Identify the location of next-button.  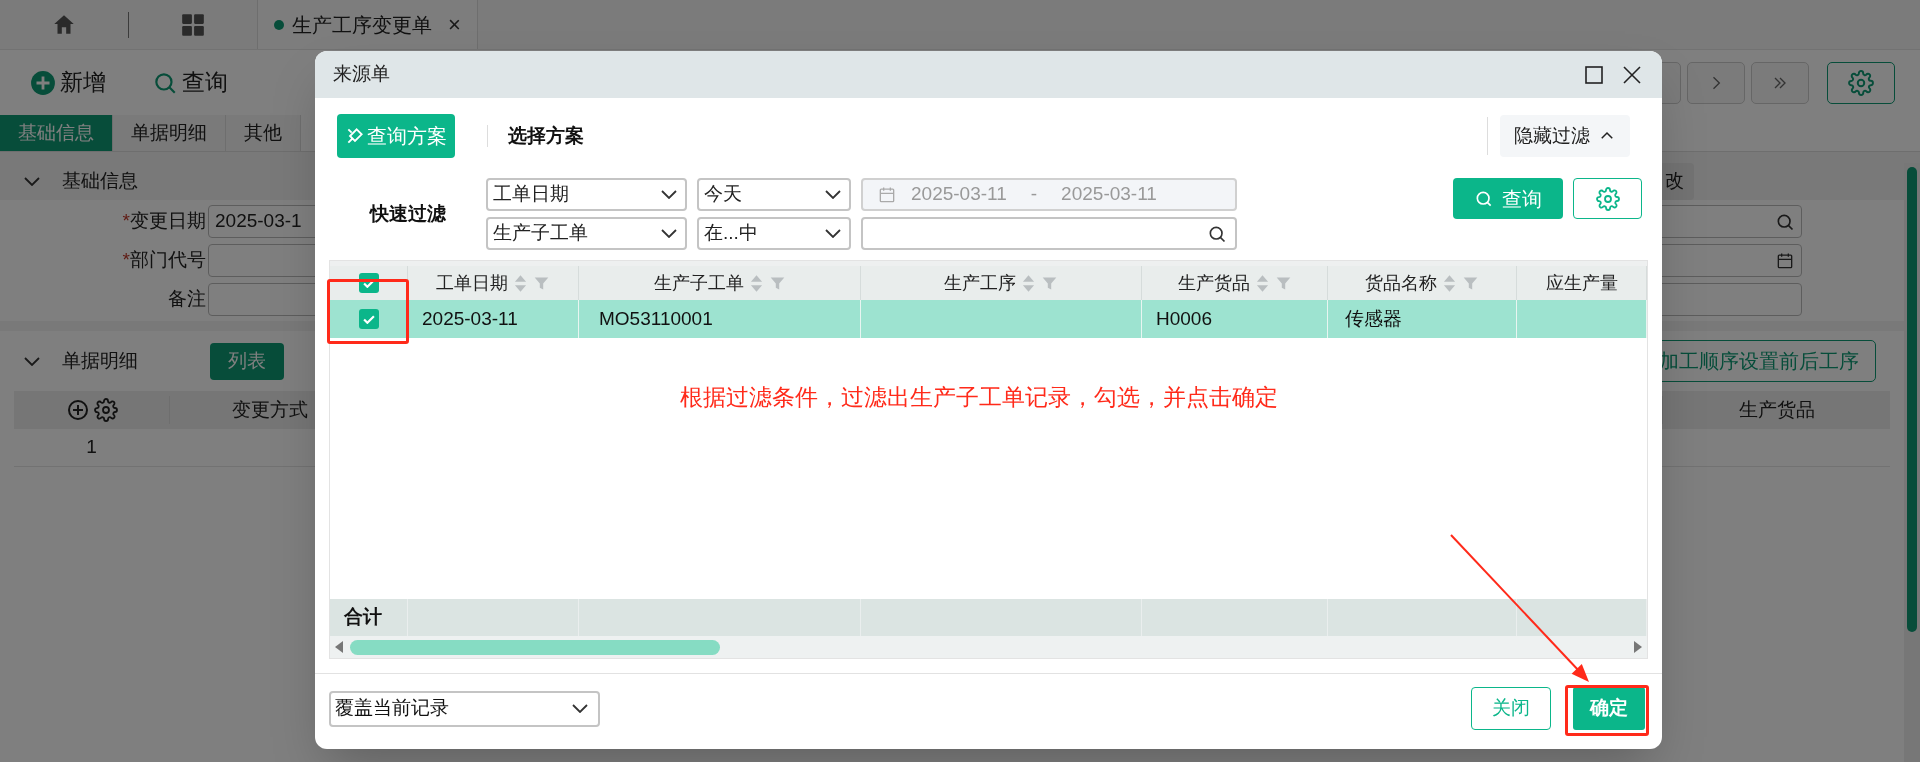
(1716, 82).